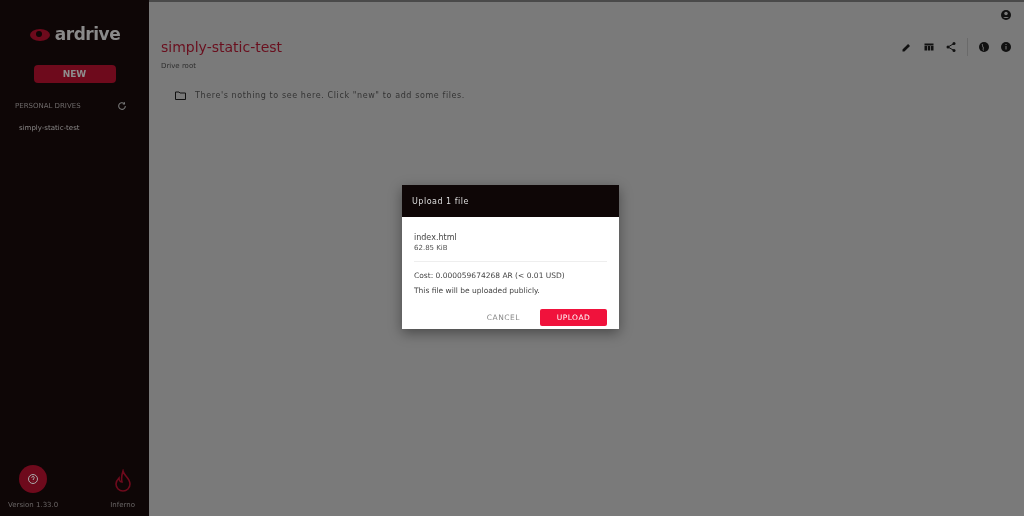  I want to click on dialog-title: Upload 1 file, so click(510, 201).